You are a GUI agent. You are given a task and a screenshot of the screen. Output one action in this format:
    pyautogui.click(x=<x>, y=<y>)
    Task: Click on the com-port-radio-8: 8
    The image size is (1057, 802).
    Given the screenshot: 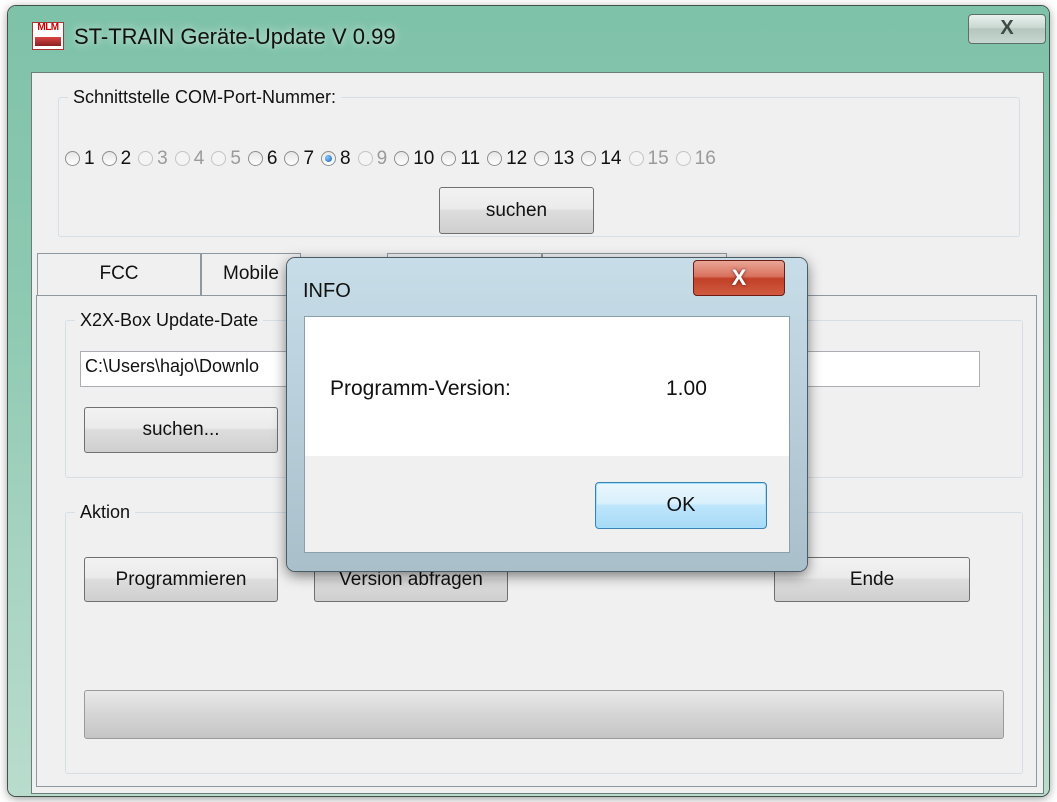 What is the action you would take?
    pyautogui.click(x=336, y=159)
    